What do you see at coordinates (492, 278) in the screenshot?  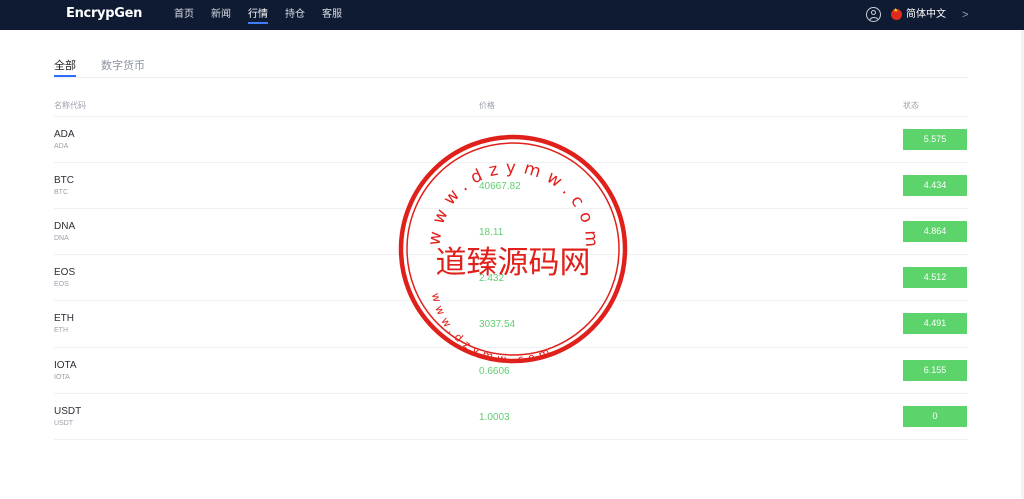 I see `row-price: 2.432` at bounding box center [492, 278].